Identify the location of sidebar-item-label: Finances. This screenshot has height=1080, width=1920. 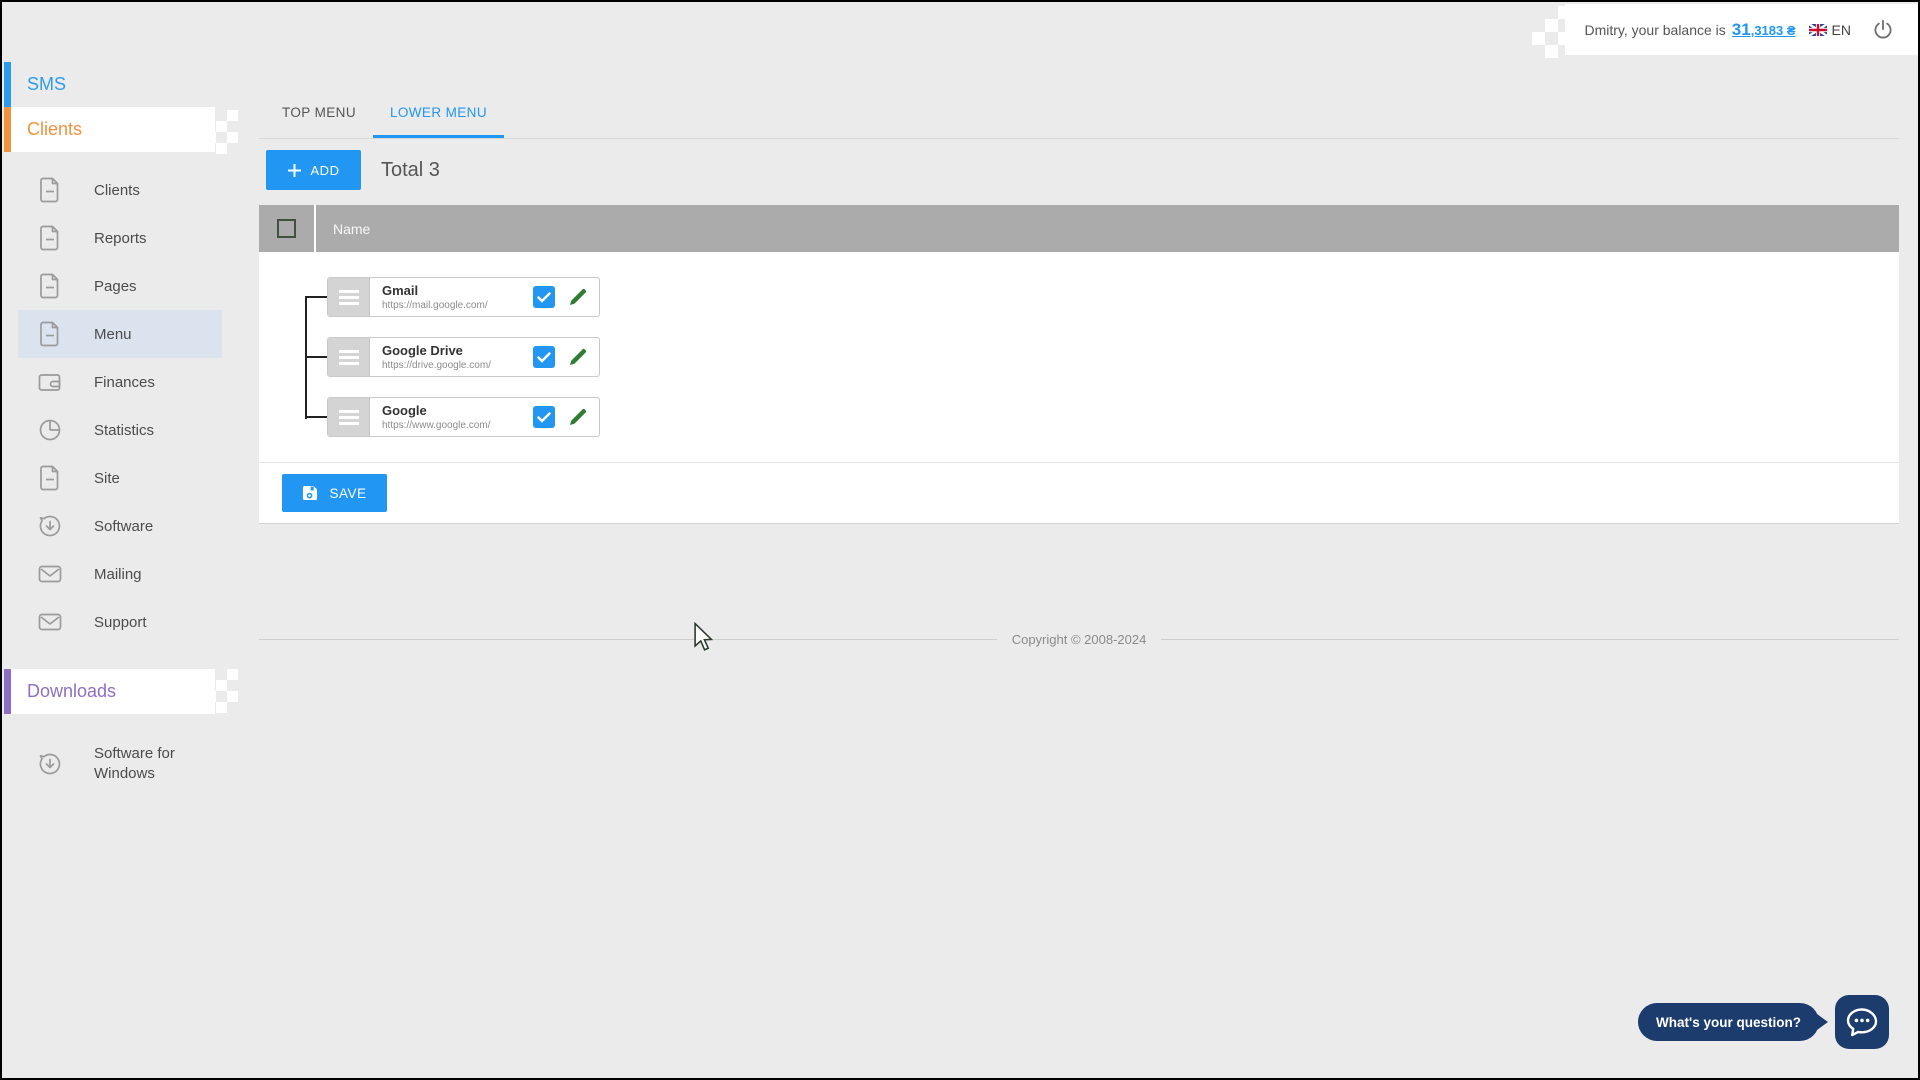
(124, 382).